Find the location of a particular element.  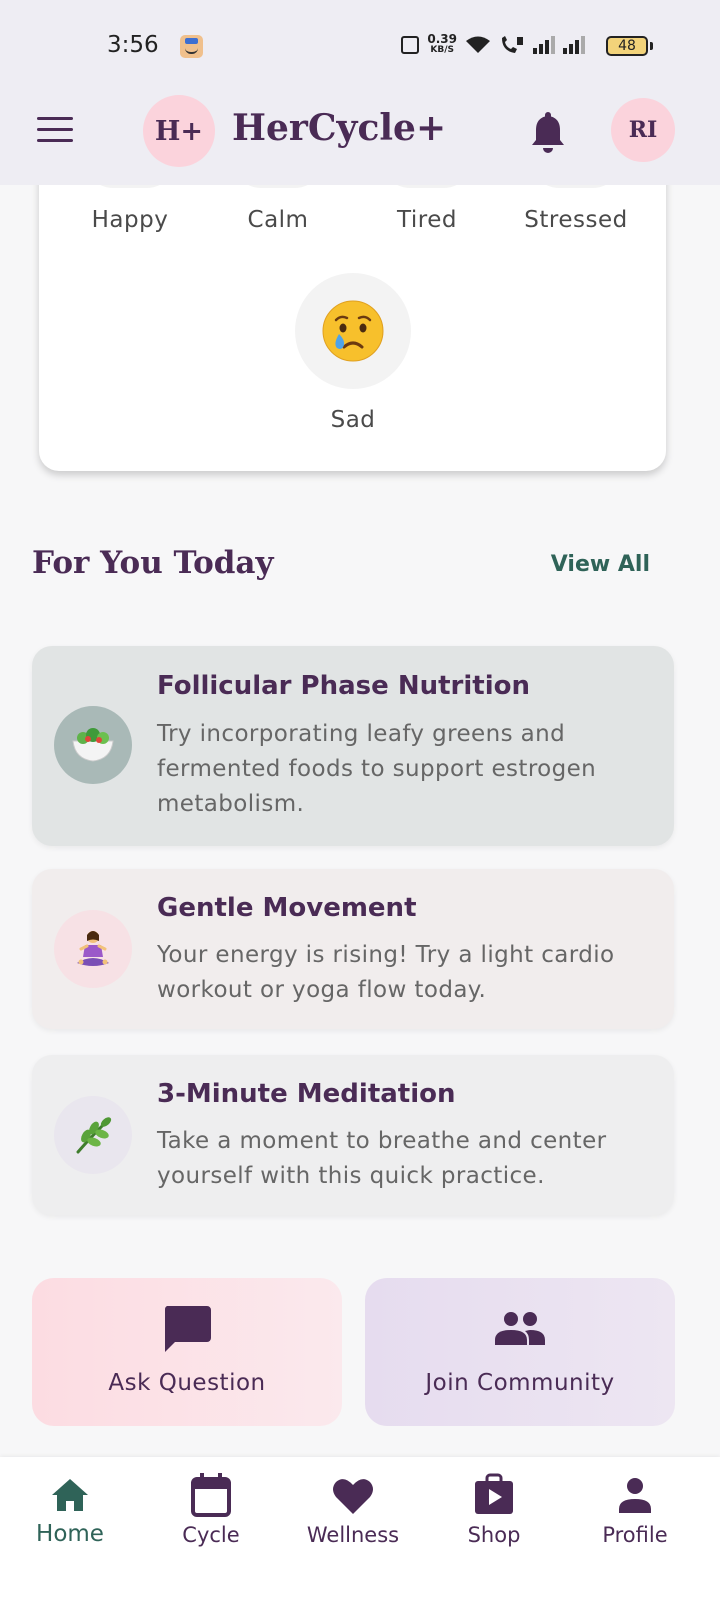

ask-question-button: Ask Question is located at coordinates (187, 1352).